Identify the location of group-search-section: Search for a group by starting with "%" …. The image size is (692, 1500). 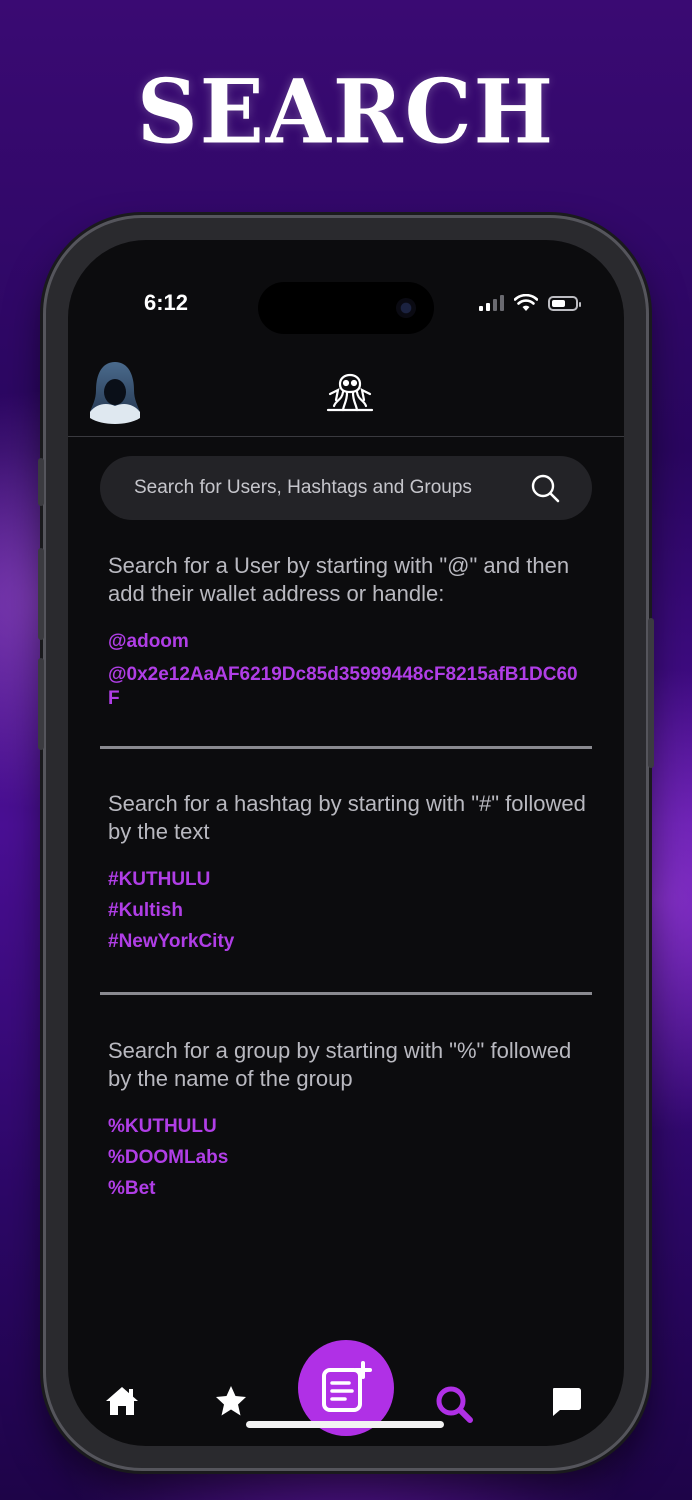
(348, 1120).